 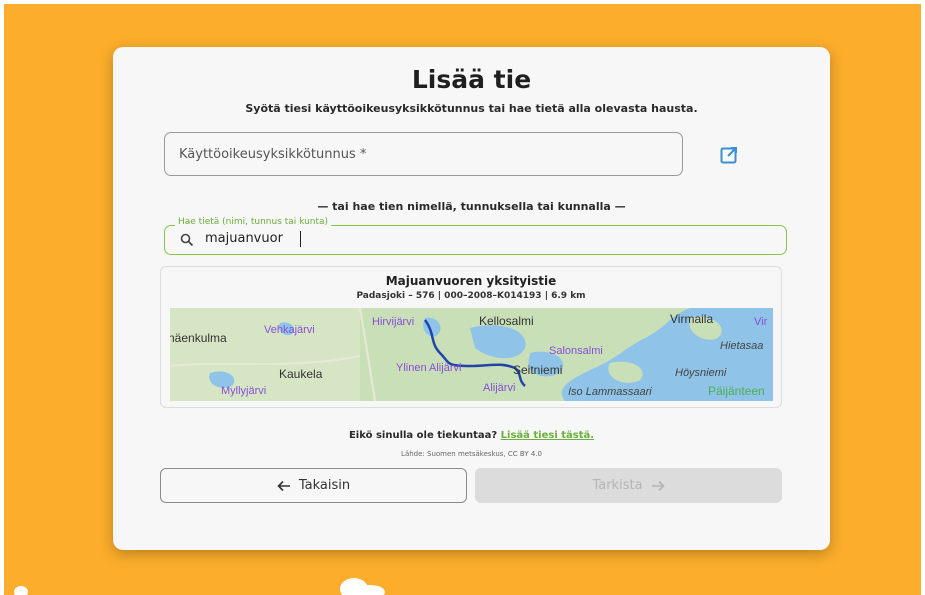 What do you see at coordinates (429, 368) in the screenshot?
I see `map-label: Ylinen Alijärvi` at bounding box center [429, 368].